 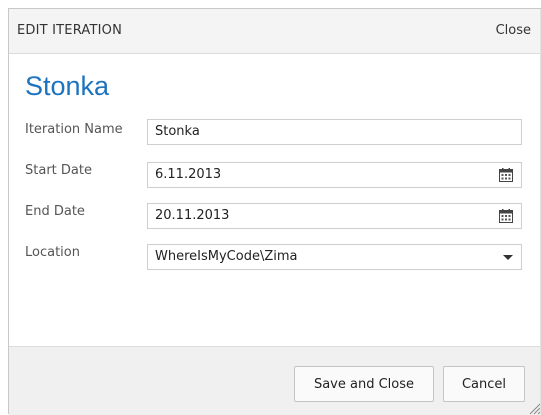 What do you see at coordinates (70, 30) in the screenshot?
I see `dialog-title: EDIT ITERATION` at bounding box center [70, 30].